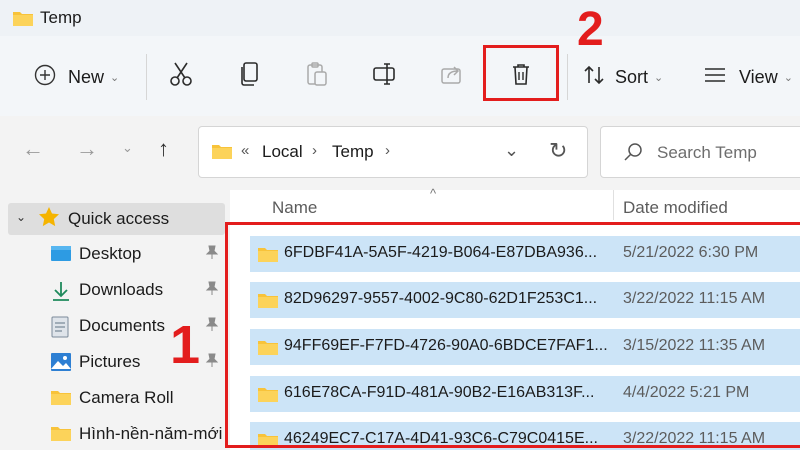  Describe the element at coordinates (151, 433) in the screenshot. I see `sidebar-item-label: Hình-nền-năm-mới` at that location.